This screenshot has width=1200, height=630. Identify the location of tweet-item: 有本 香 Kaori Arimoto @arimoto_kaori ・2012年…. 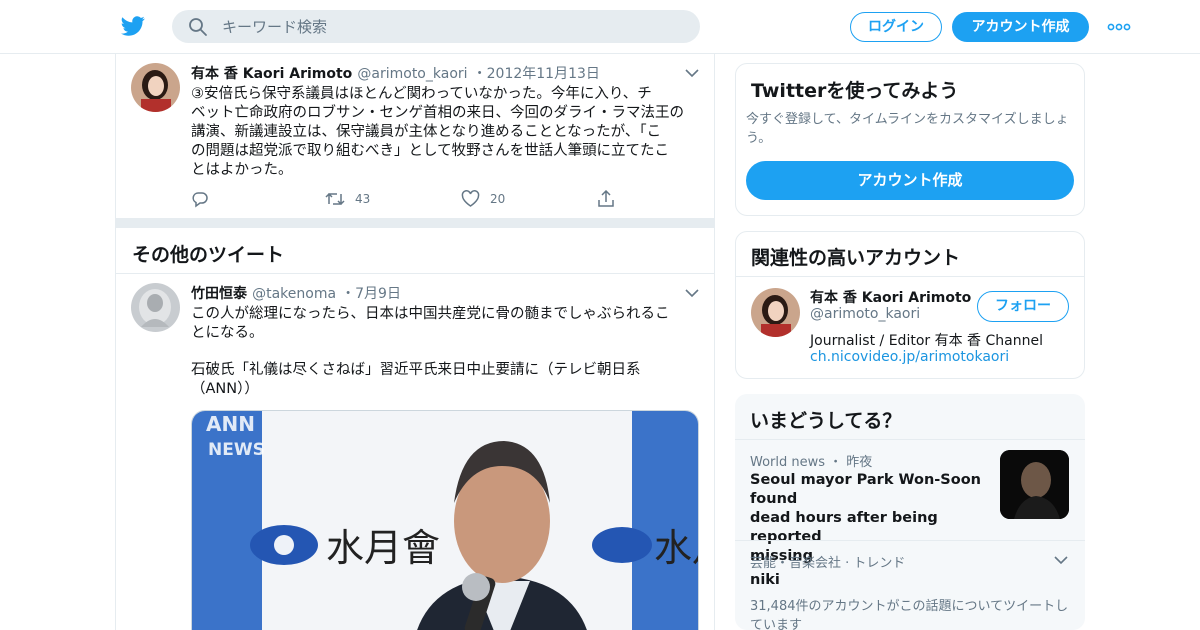
(415, 136).